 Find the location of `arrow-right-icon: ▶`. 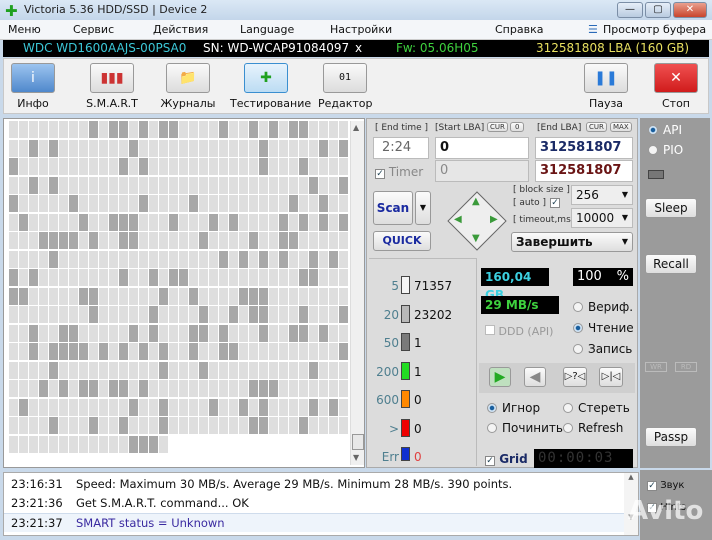

arrow-right-icon: ▶ is located at coordinates (494, 219).